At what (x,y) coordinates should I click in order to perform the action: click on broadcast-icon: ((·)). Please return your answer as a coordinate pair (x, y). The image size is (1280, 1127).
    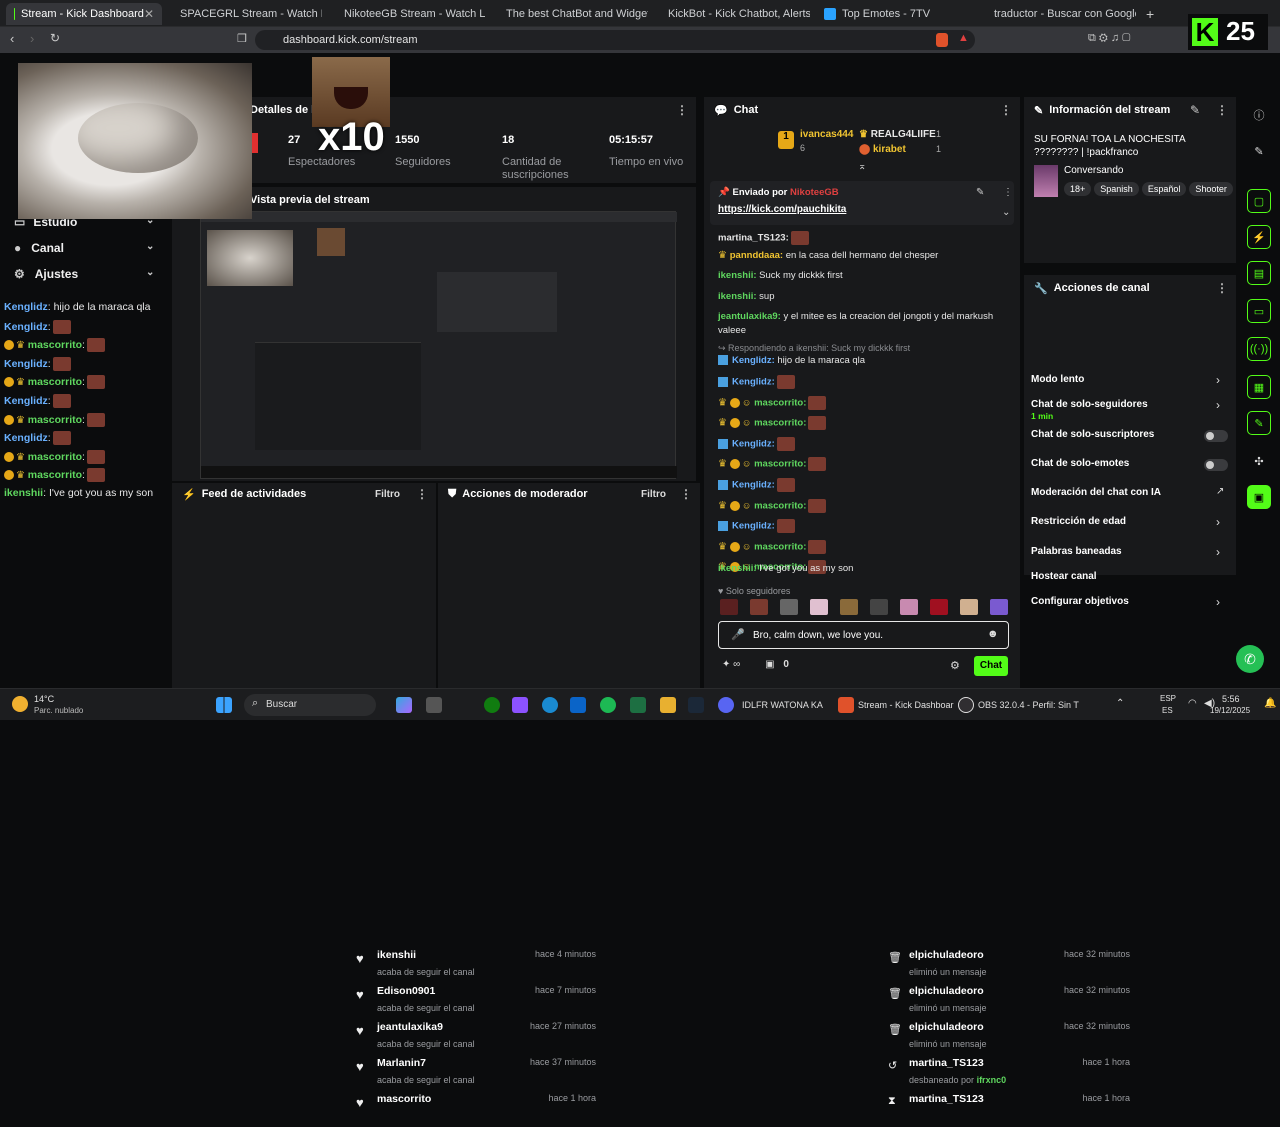
    Looking at the image, I should click on (1259, 349).